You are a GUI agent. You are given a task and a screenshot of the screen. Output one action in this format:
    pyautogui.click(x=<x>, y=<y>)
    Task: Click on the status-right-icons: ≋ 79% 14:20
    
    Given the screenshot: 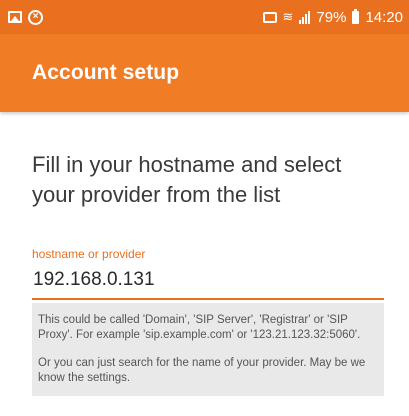 What is the action you would take?
    pyautogui.click(x=332, y=17)
    